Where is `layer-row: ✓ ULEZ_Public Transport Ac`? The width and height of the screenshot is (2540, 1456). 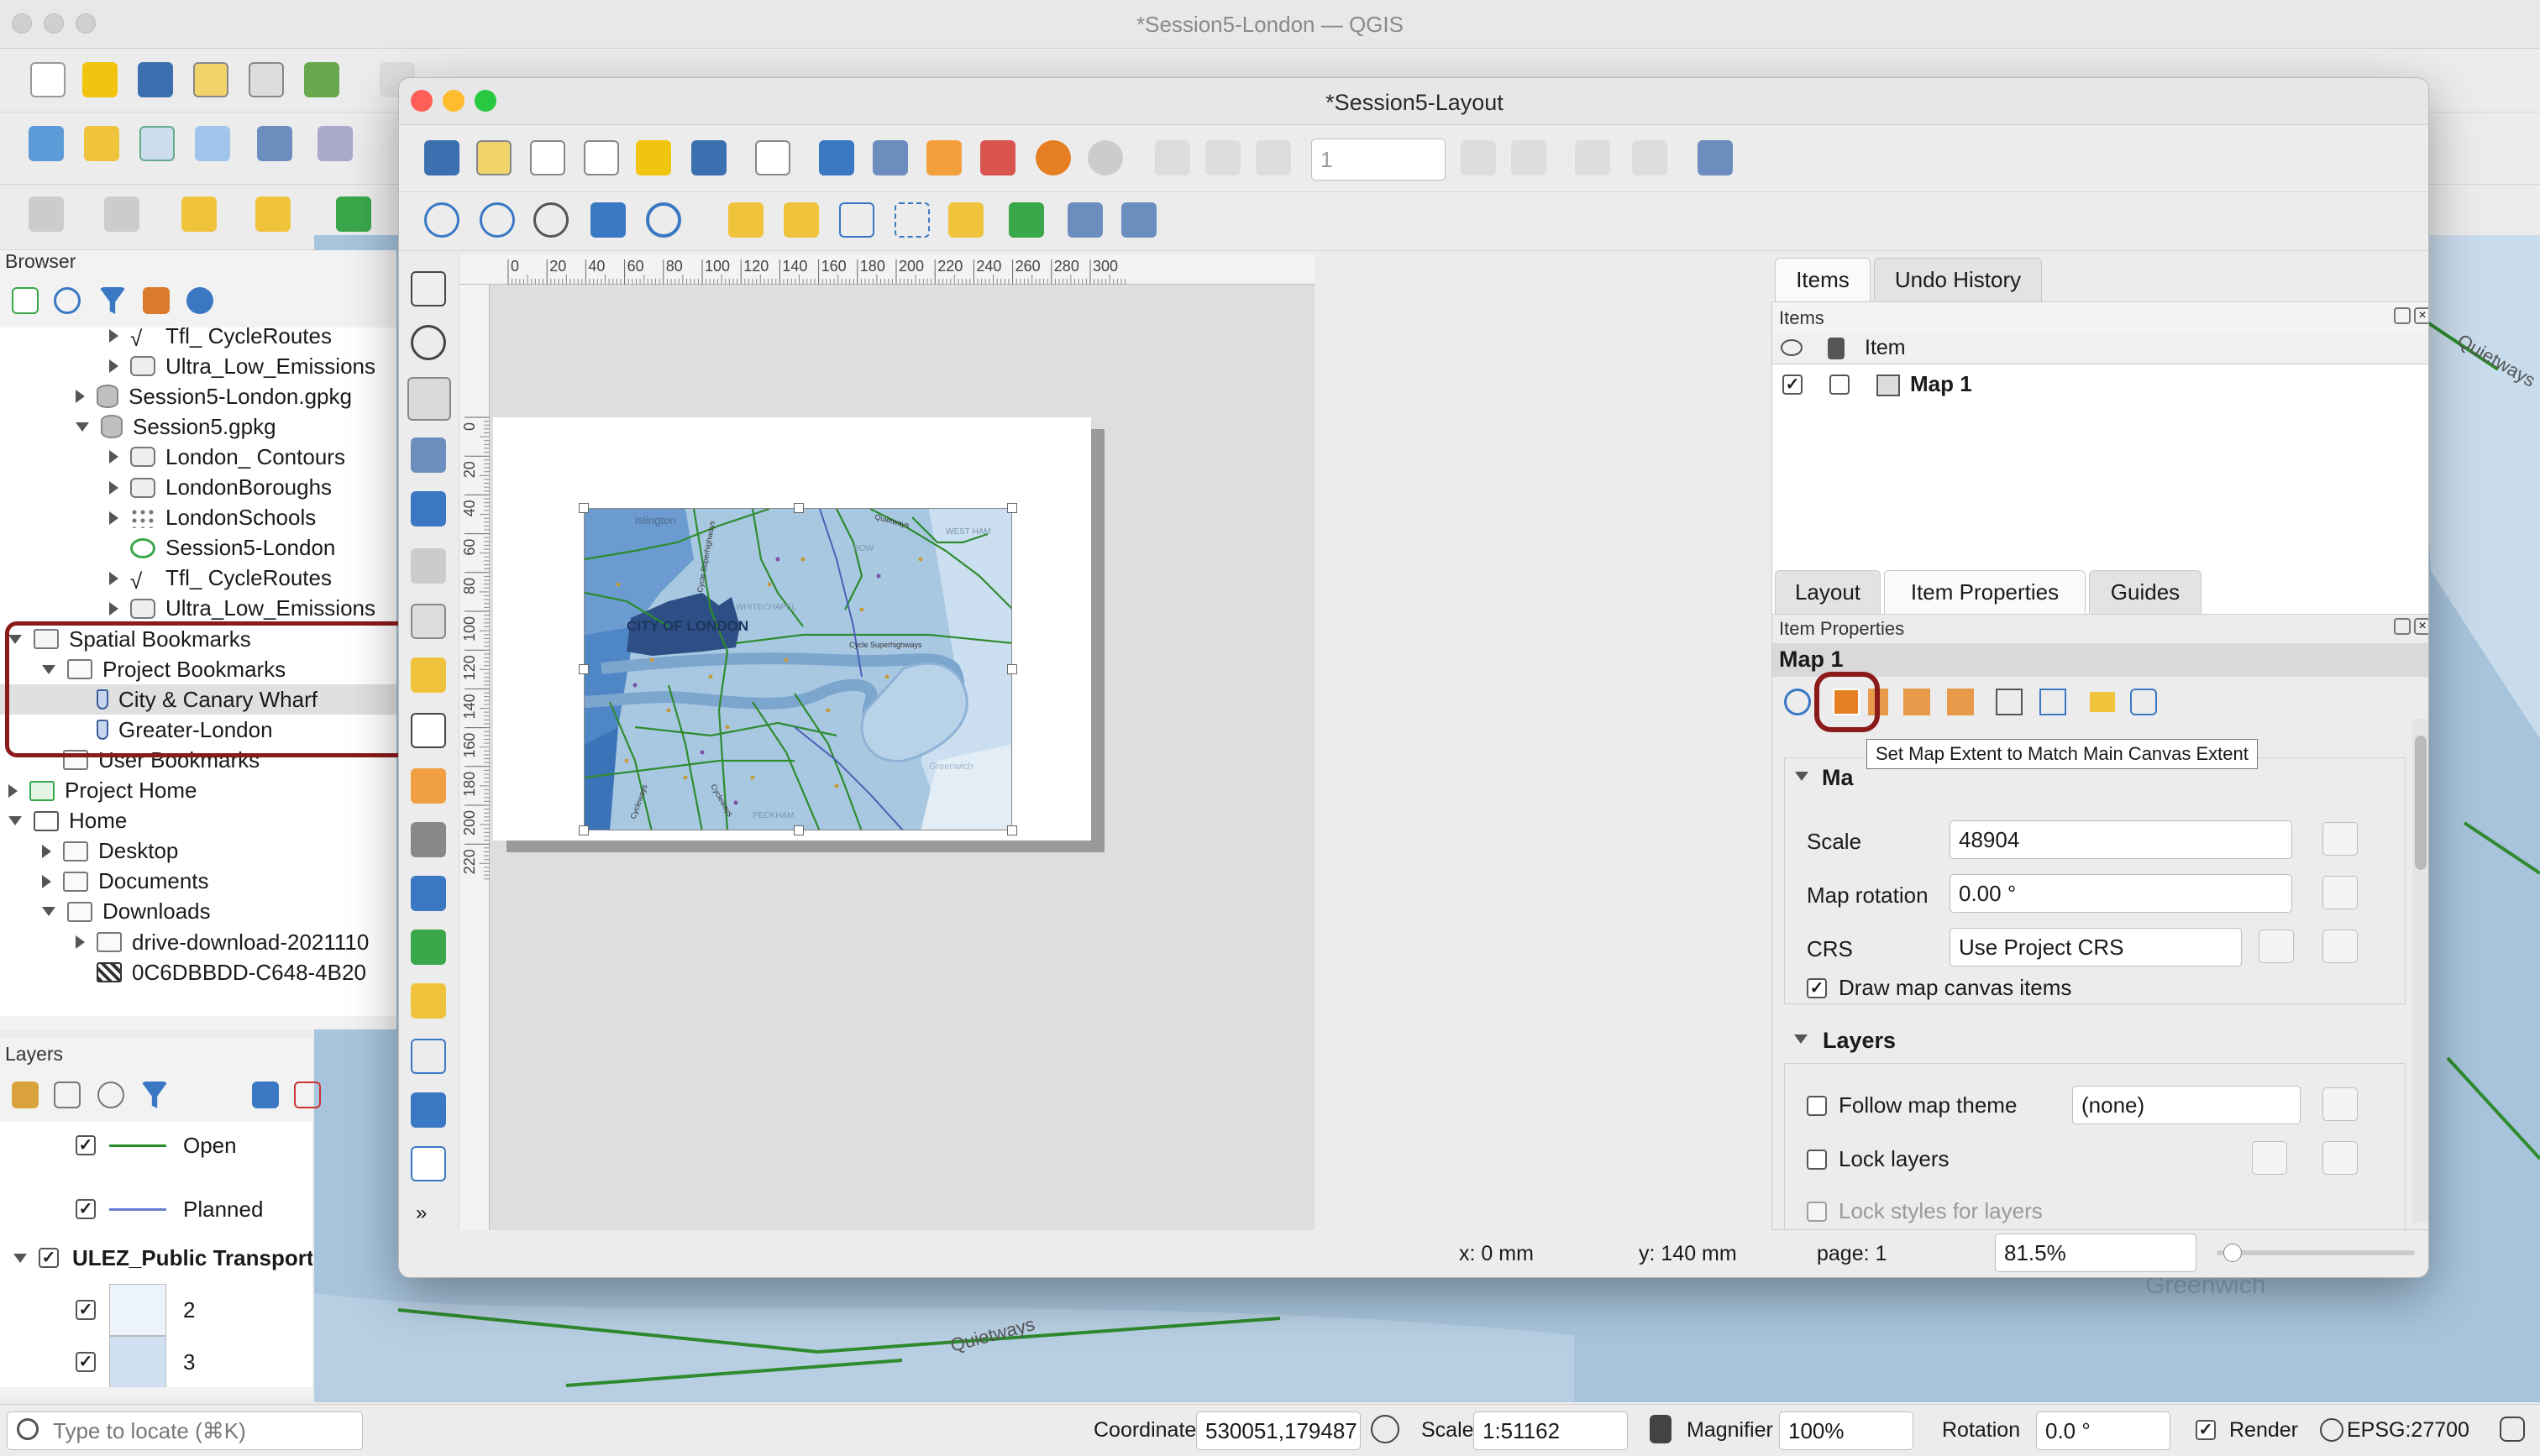 layer-row: ✓ ULEZ_Public Transport Ac is located at coordinates (156, 1258).